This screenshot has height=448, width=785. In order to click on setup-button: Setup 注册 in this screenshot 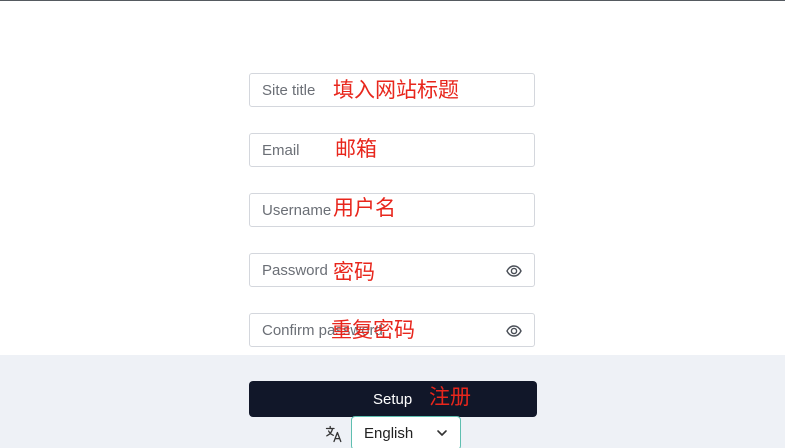, I will do `click(393, 399)`.